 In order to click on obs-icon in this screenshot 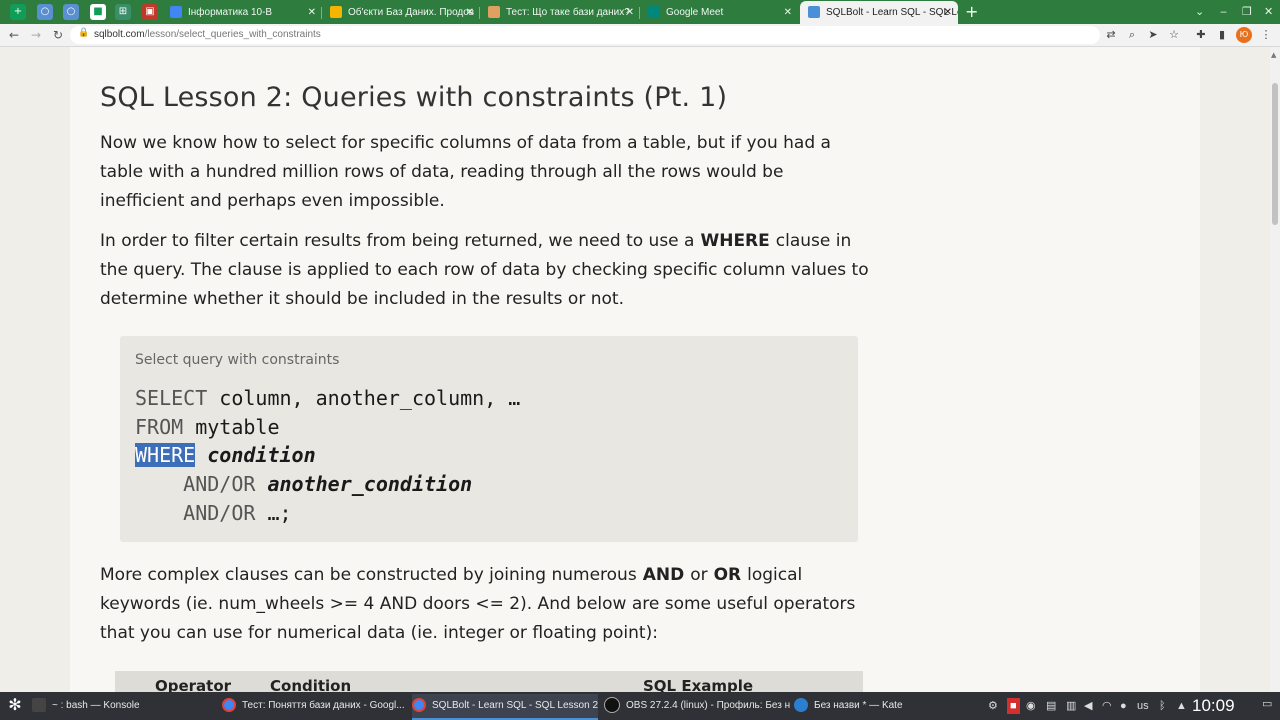, I will do `click(612, 705)`.